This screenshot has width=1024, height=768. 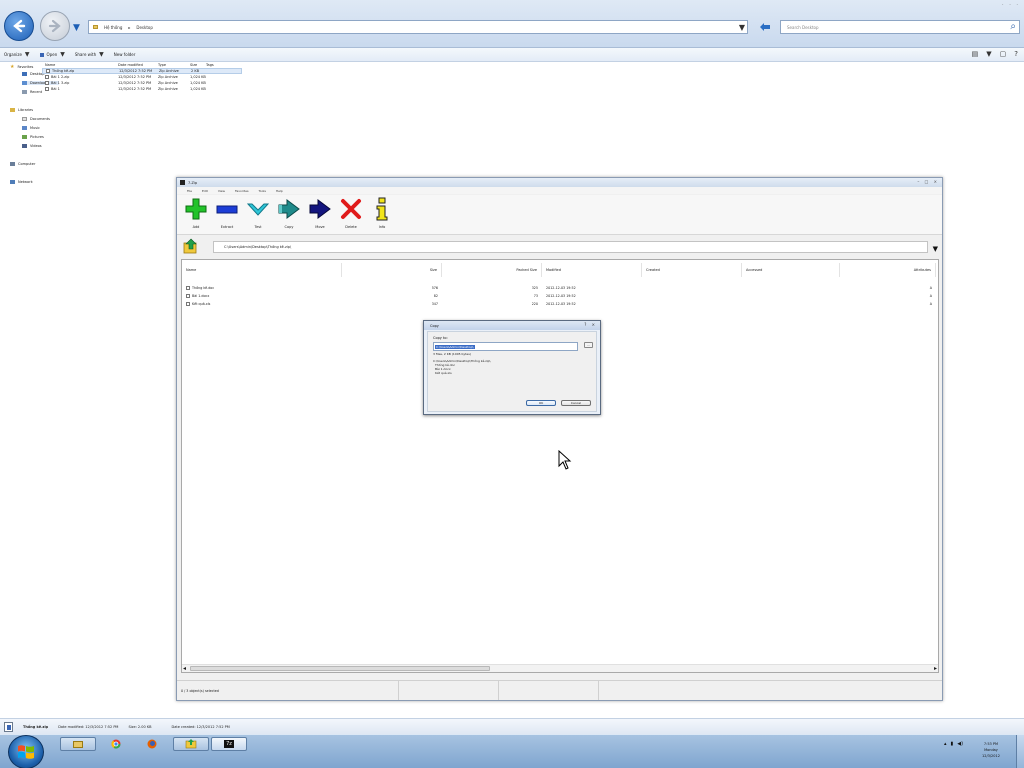 I want to click on test-button: Test, so click(x=258, y=215).